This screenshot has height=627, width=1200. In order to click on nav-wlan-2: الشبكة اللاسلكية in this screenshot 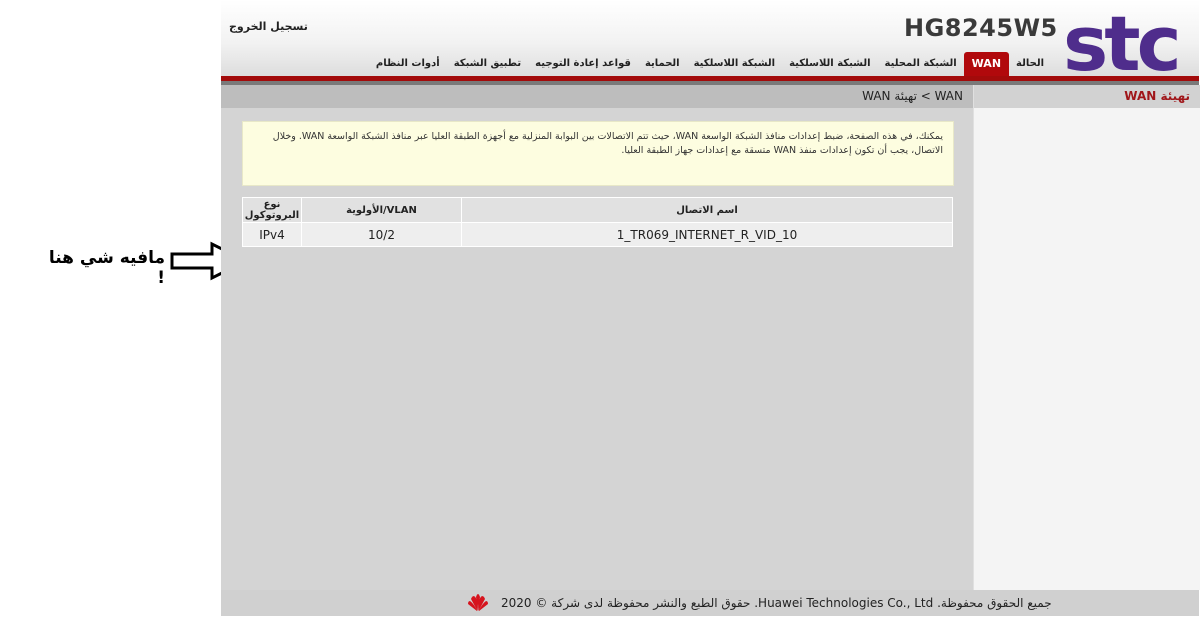, I will do `click(734, 64)`.